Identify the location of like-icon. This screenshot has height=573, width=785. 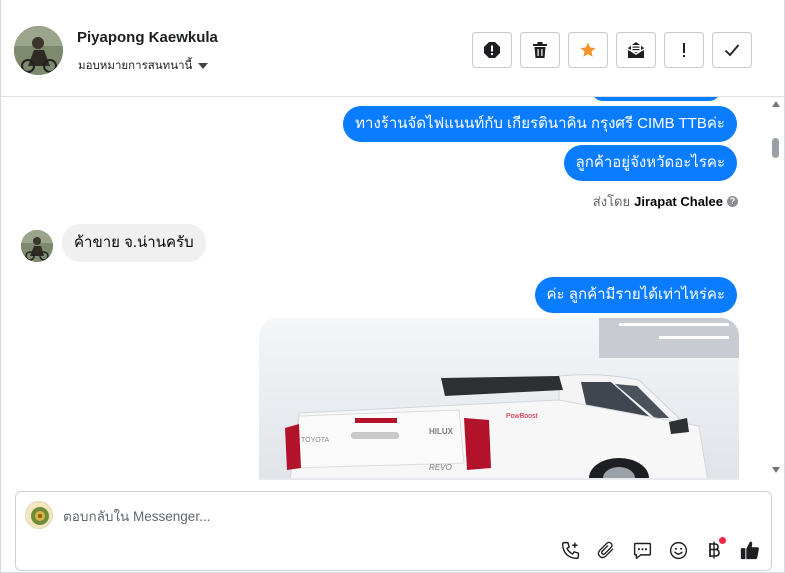
(749, 550).